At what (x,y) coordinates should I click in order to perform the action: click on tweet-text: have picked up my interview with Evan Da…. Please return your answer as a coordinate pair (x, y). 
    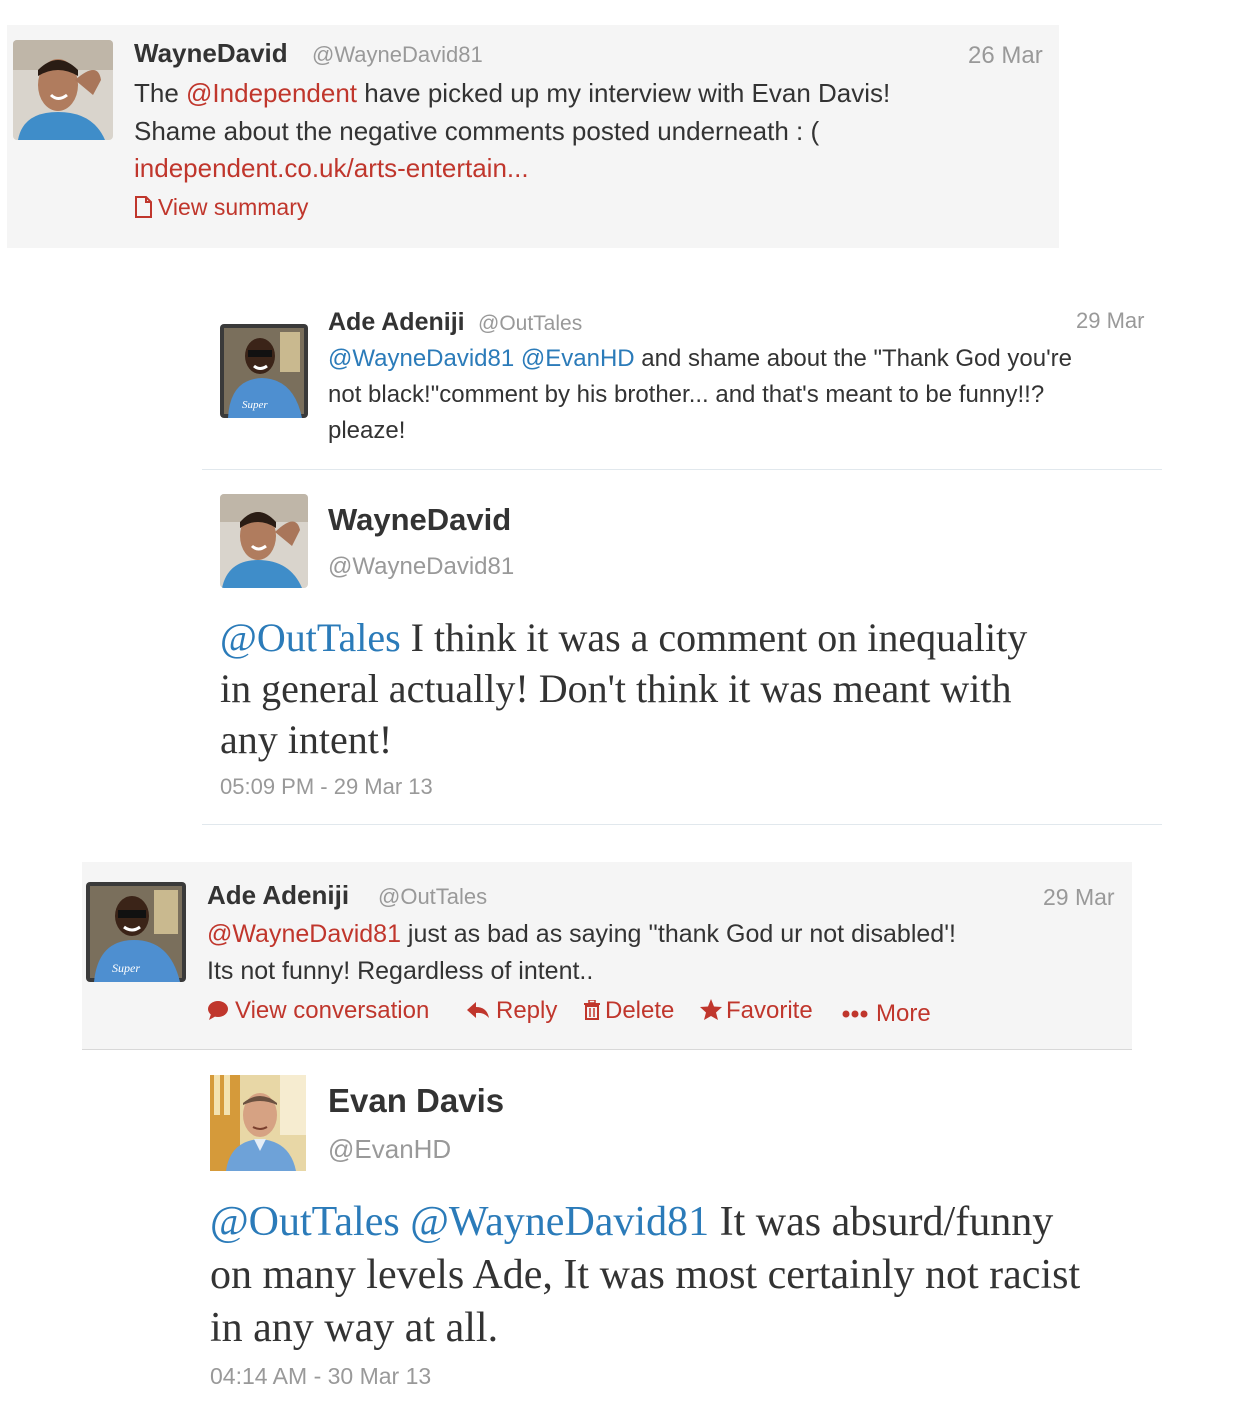
    Looking at the image, I should click on (624, 93).